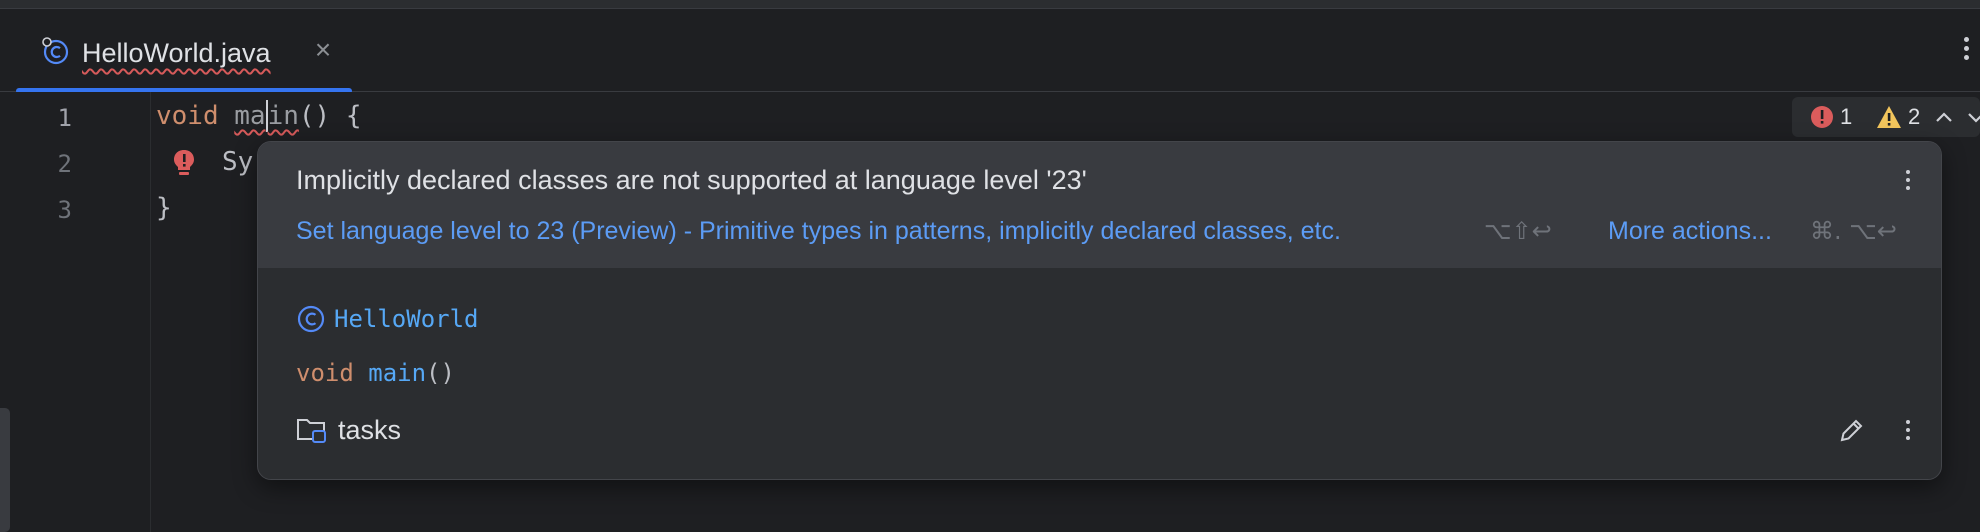  I want to click on error-icon, so click(1822, 117).